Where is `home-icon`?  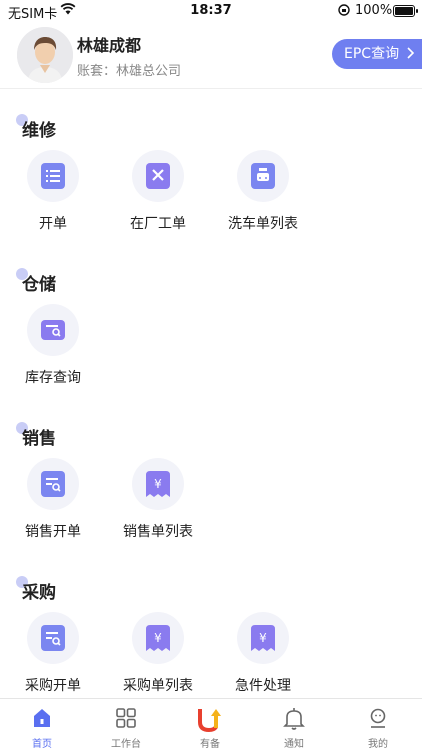
home-icon is located at coordinates (42, 718).